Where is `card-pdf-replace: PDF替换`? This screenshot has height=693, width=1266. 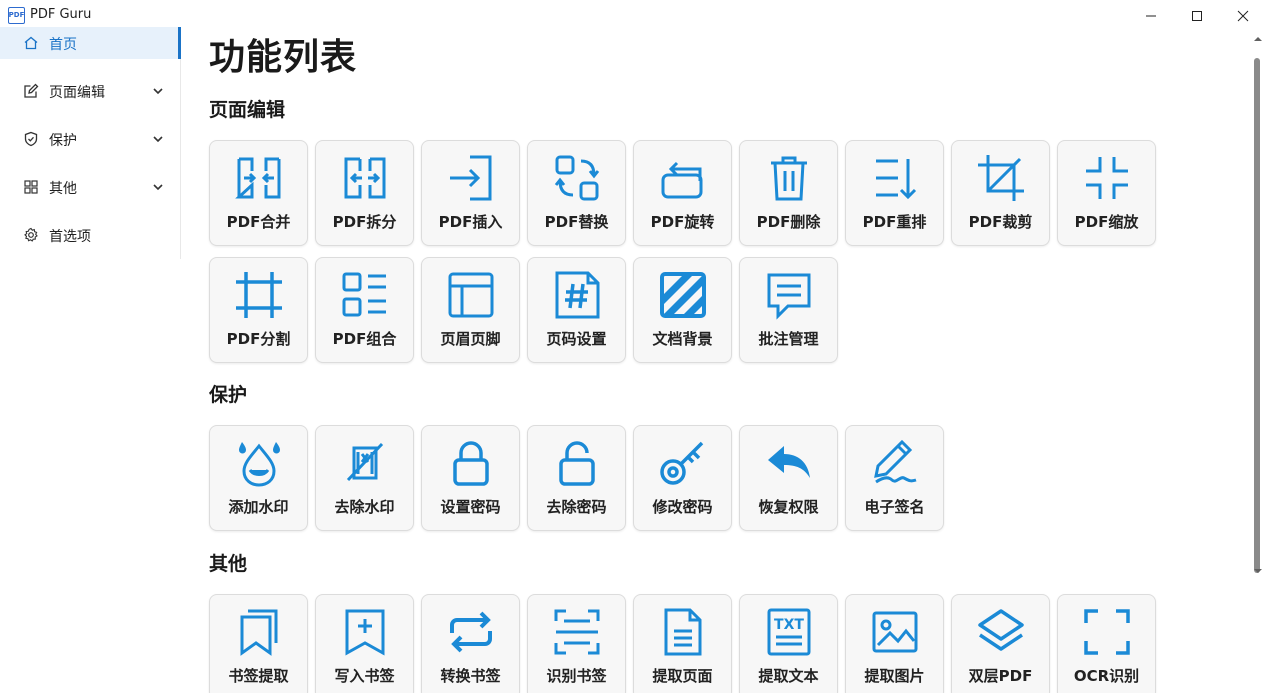
card-pdf-replace: PDF替换 is located at coordinates (576, 193).